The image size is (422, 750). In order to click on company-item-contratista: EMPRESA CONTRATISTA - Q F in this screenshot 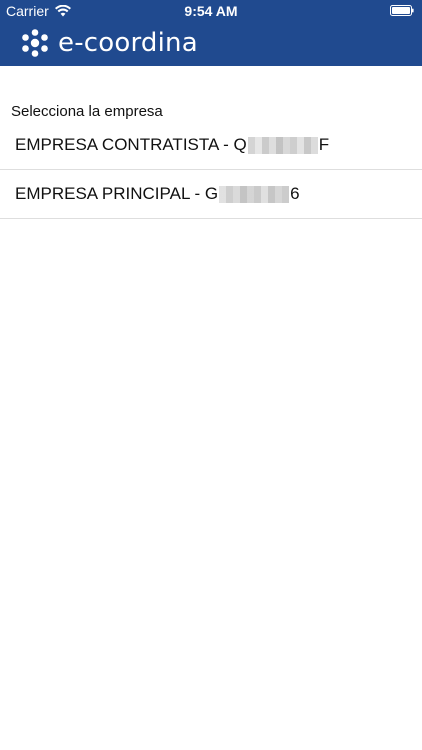, I will do `click(211, 145)`.